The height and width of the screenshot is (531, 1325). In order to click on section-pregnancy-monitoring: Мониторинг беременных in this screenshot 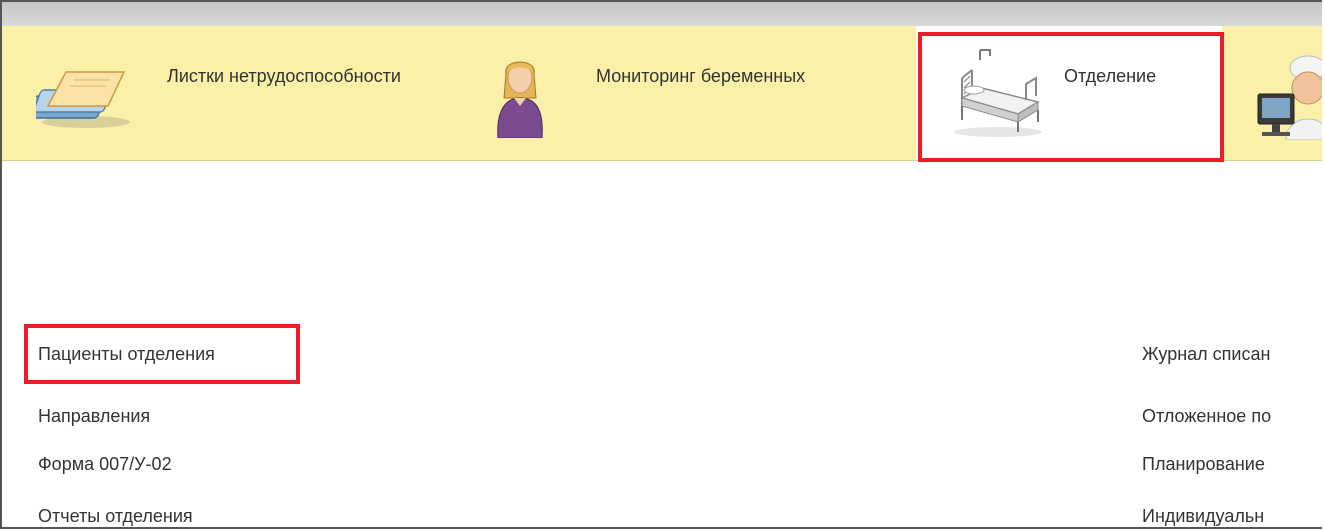, I will do `click(688, 93)`.